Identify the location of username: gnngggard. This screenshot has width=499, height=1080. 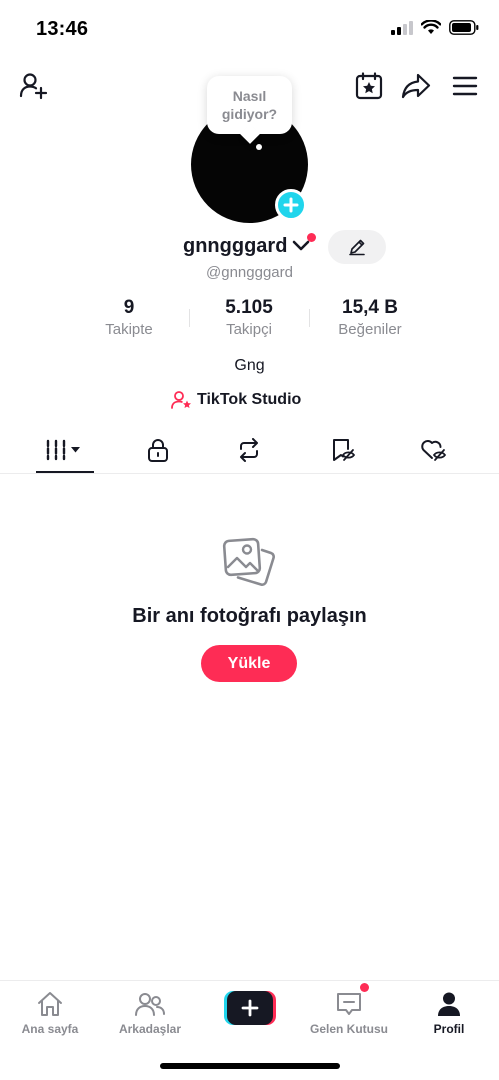
(235, 246).